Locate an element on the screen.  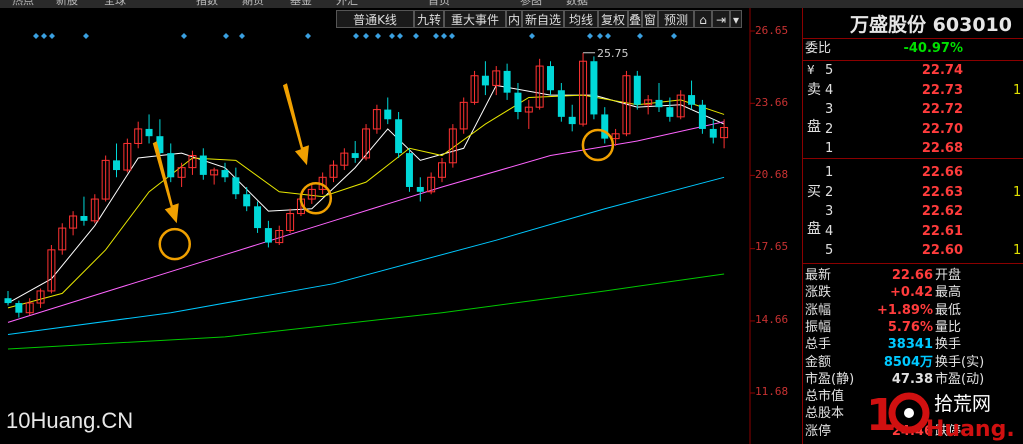
book-row: 1 22.66 is located at coordinates (913, 172).